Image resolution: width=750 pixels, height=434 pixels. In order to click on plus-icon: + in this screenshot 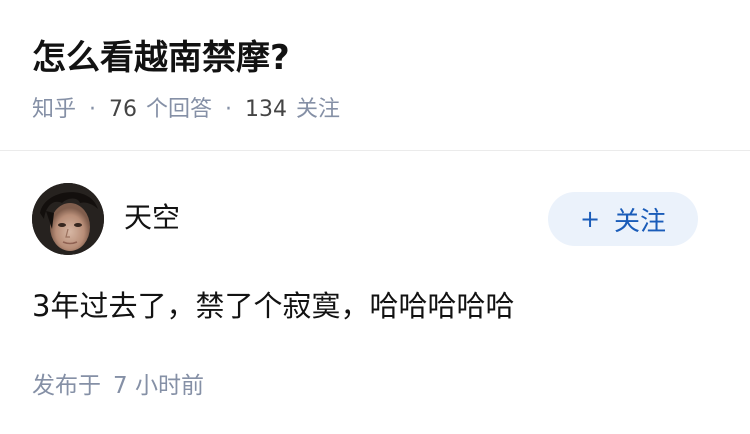, I will do `click(590, 219)`.